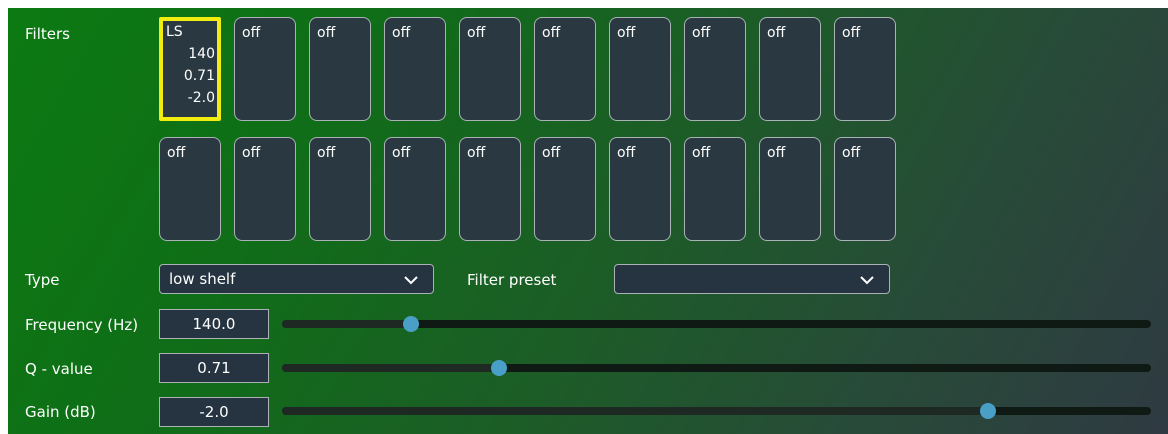 The width and height of the screenshot is (1168, 434). What do you see at coordinates (201, 98) in the screenshot?
I see `filter-slot-param: -2.0` at bounding box center [201, 98].